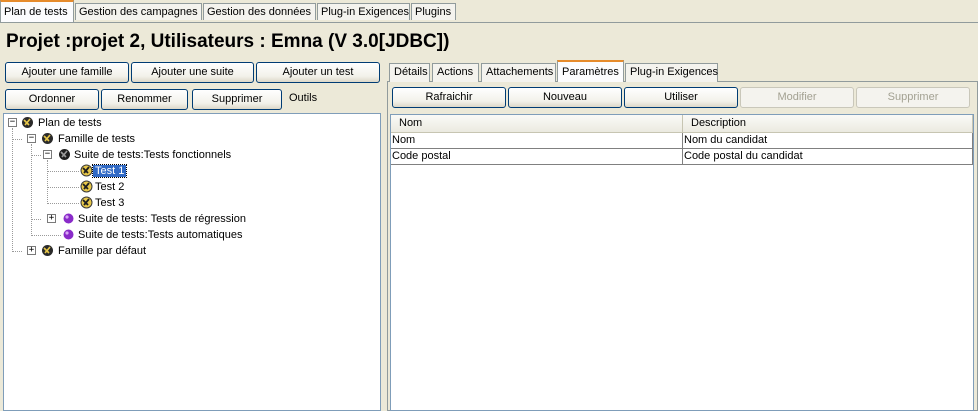 The width and height of the screenshot is (978, 411). Describe the element at coordinates (237, 99) in the screenshot. I see `delete-button: Supprimer` at that location.